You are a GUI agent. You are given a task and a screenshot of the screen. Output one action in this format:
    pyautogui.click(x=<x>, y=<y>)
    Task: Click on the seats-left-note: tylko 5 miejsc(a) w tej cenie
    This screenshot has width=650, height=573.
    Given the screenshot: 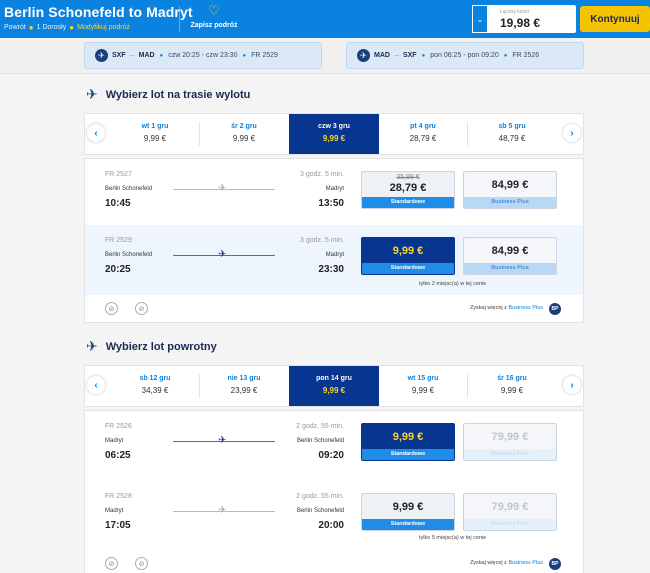 What is the action you would take?
    pyautogui.click(x=453, y=538)
    